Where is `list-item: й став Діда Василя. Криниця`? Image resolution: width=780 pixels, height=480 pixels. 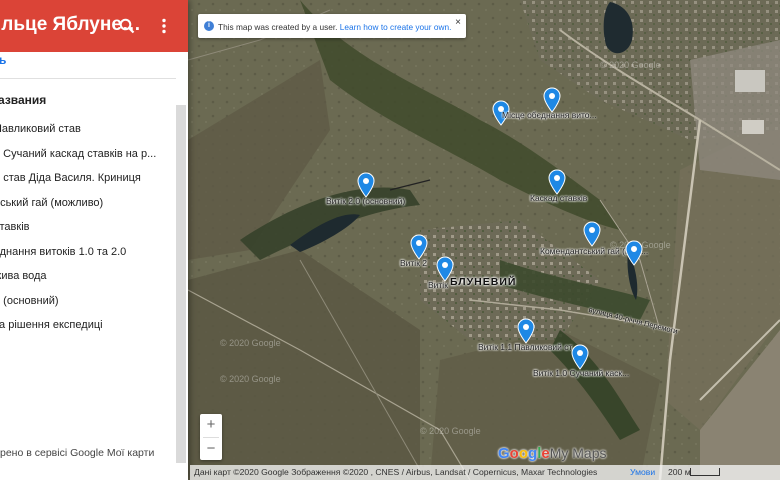
list-item: й став Діда Василя. Криниця is located at coordinates (88, 178).